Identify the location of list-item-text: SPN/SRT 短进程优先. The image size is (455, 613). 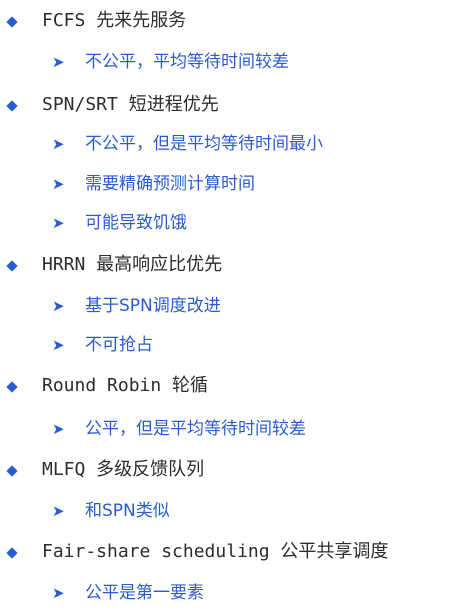
(130, 104).